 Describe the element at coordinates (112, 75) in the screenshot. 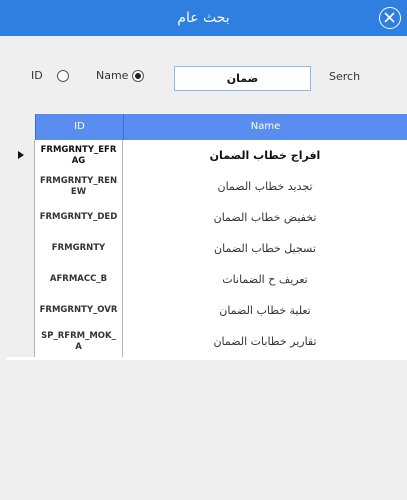

I see `option-name-label: Name` at that location.